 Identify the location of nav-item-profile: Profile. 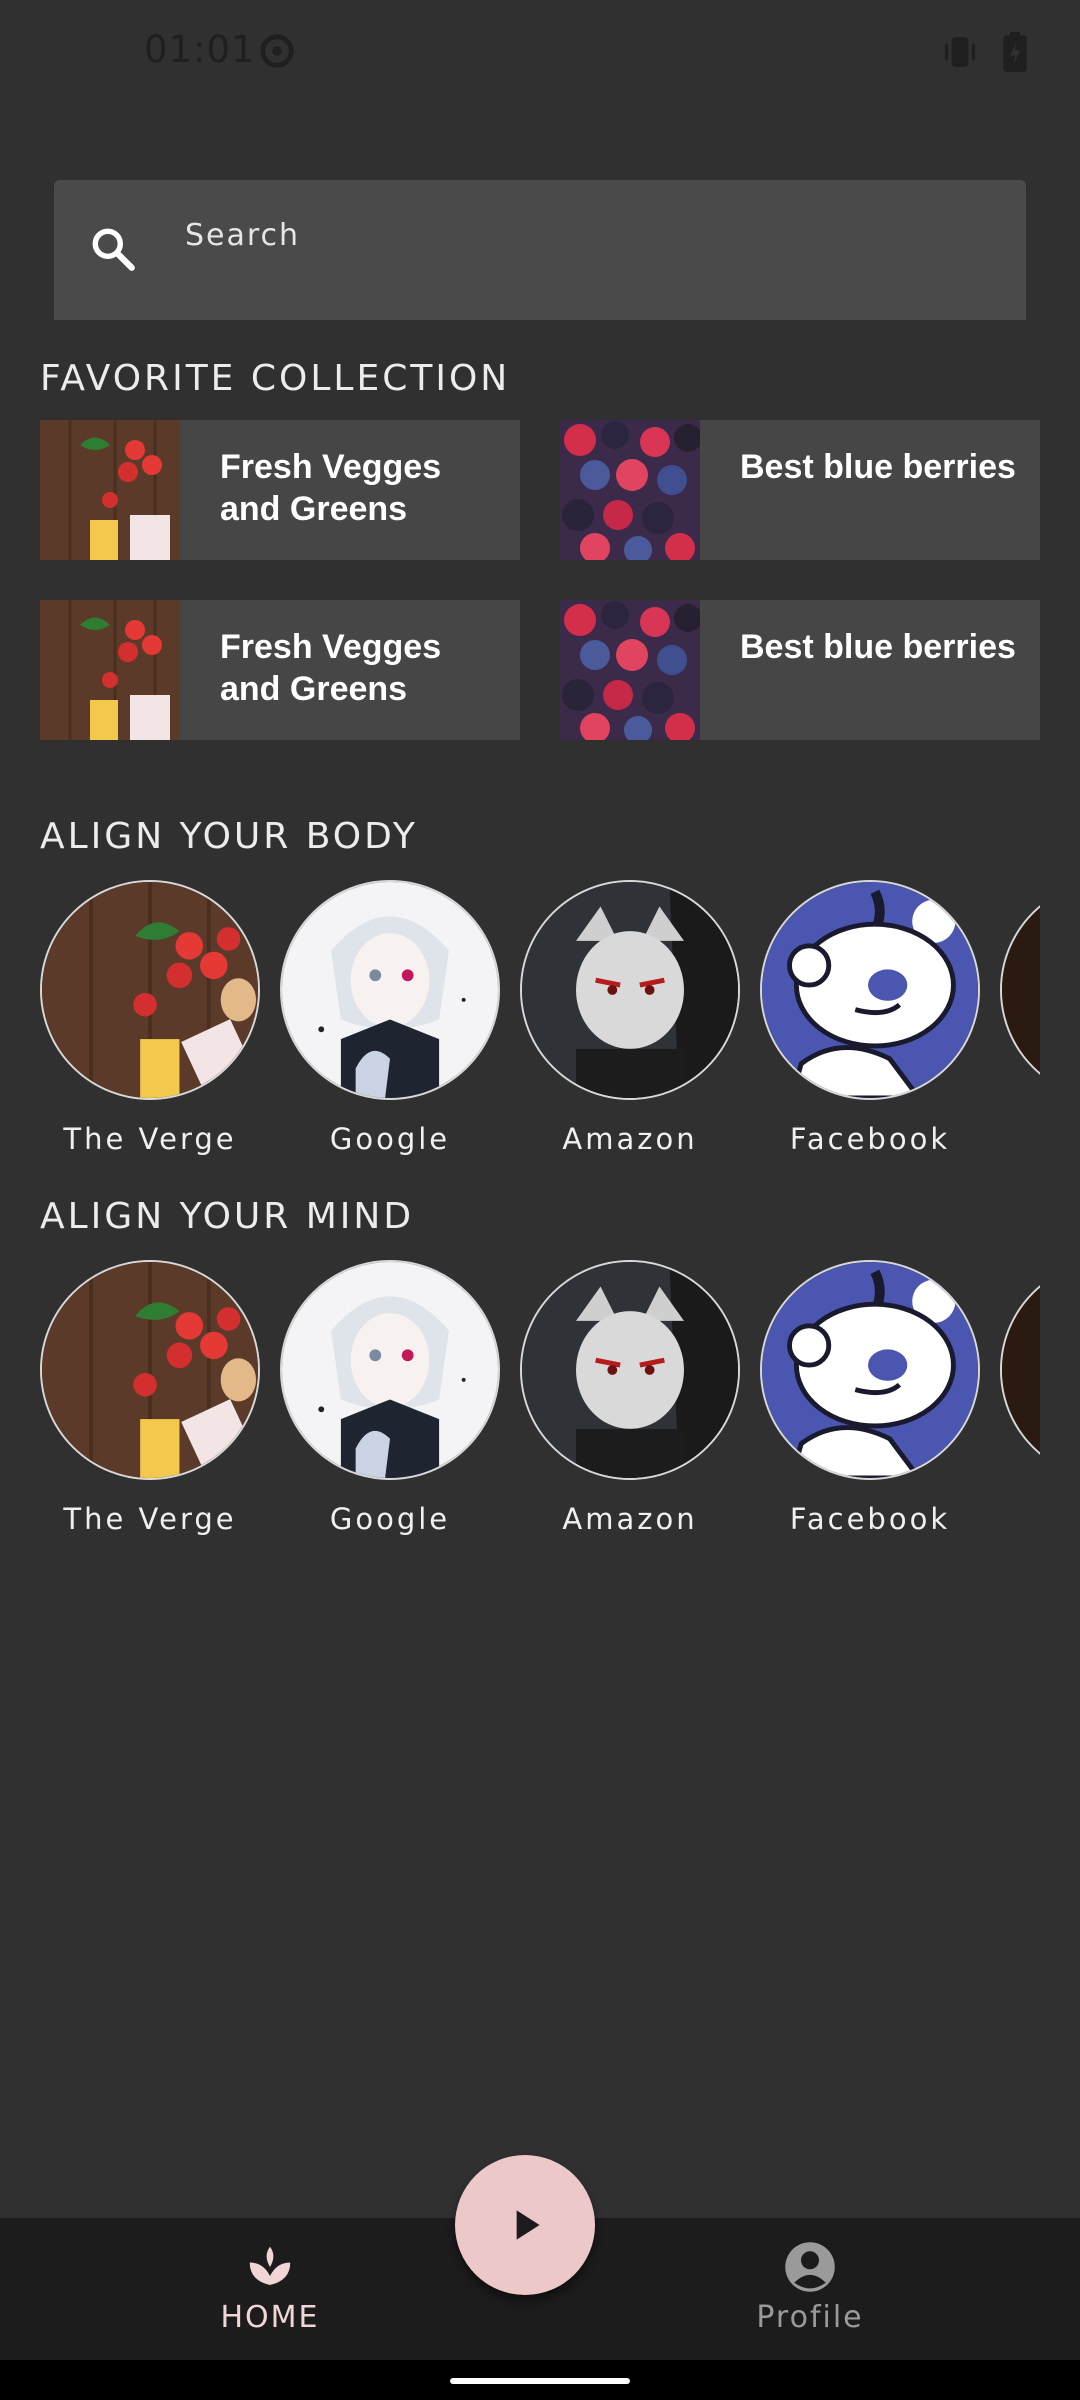
(810, 2295).